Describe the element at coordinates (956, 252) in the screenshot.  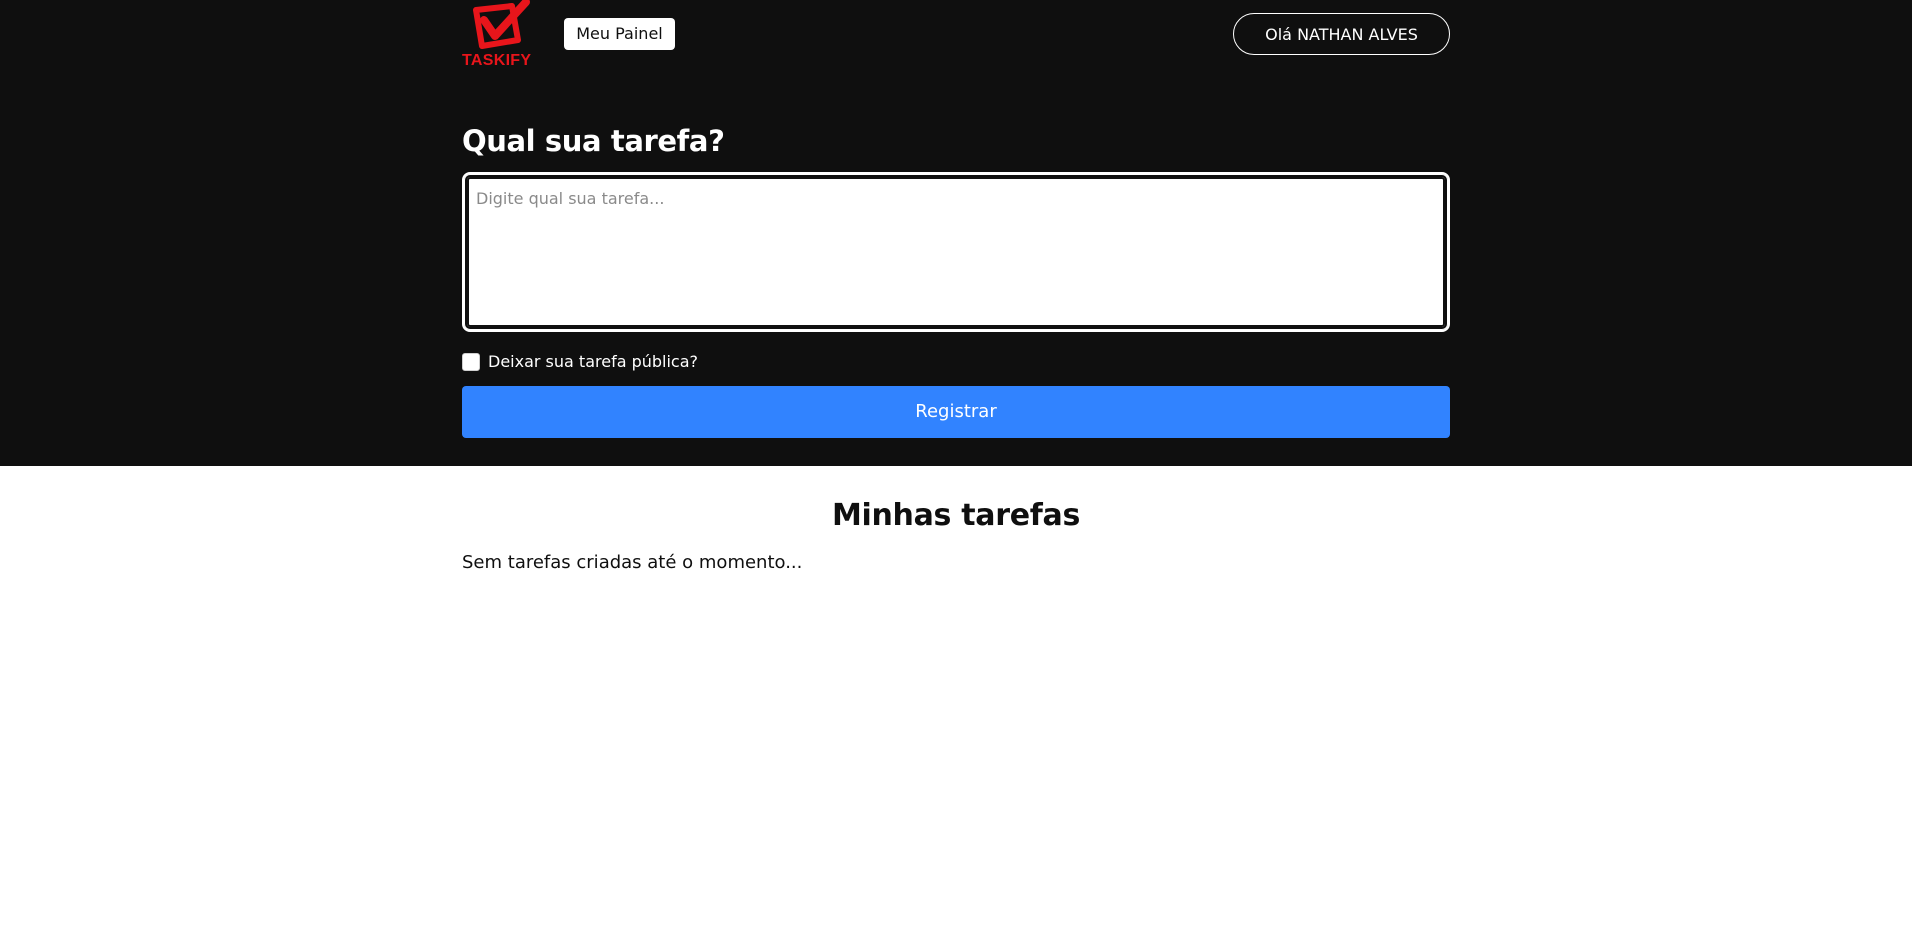
I see `task-textarea` at that location.